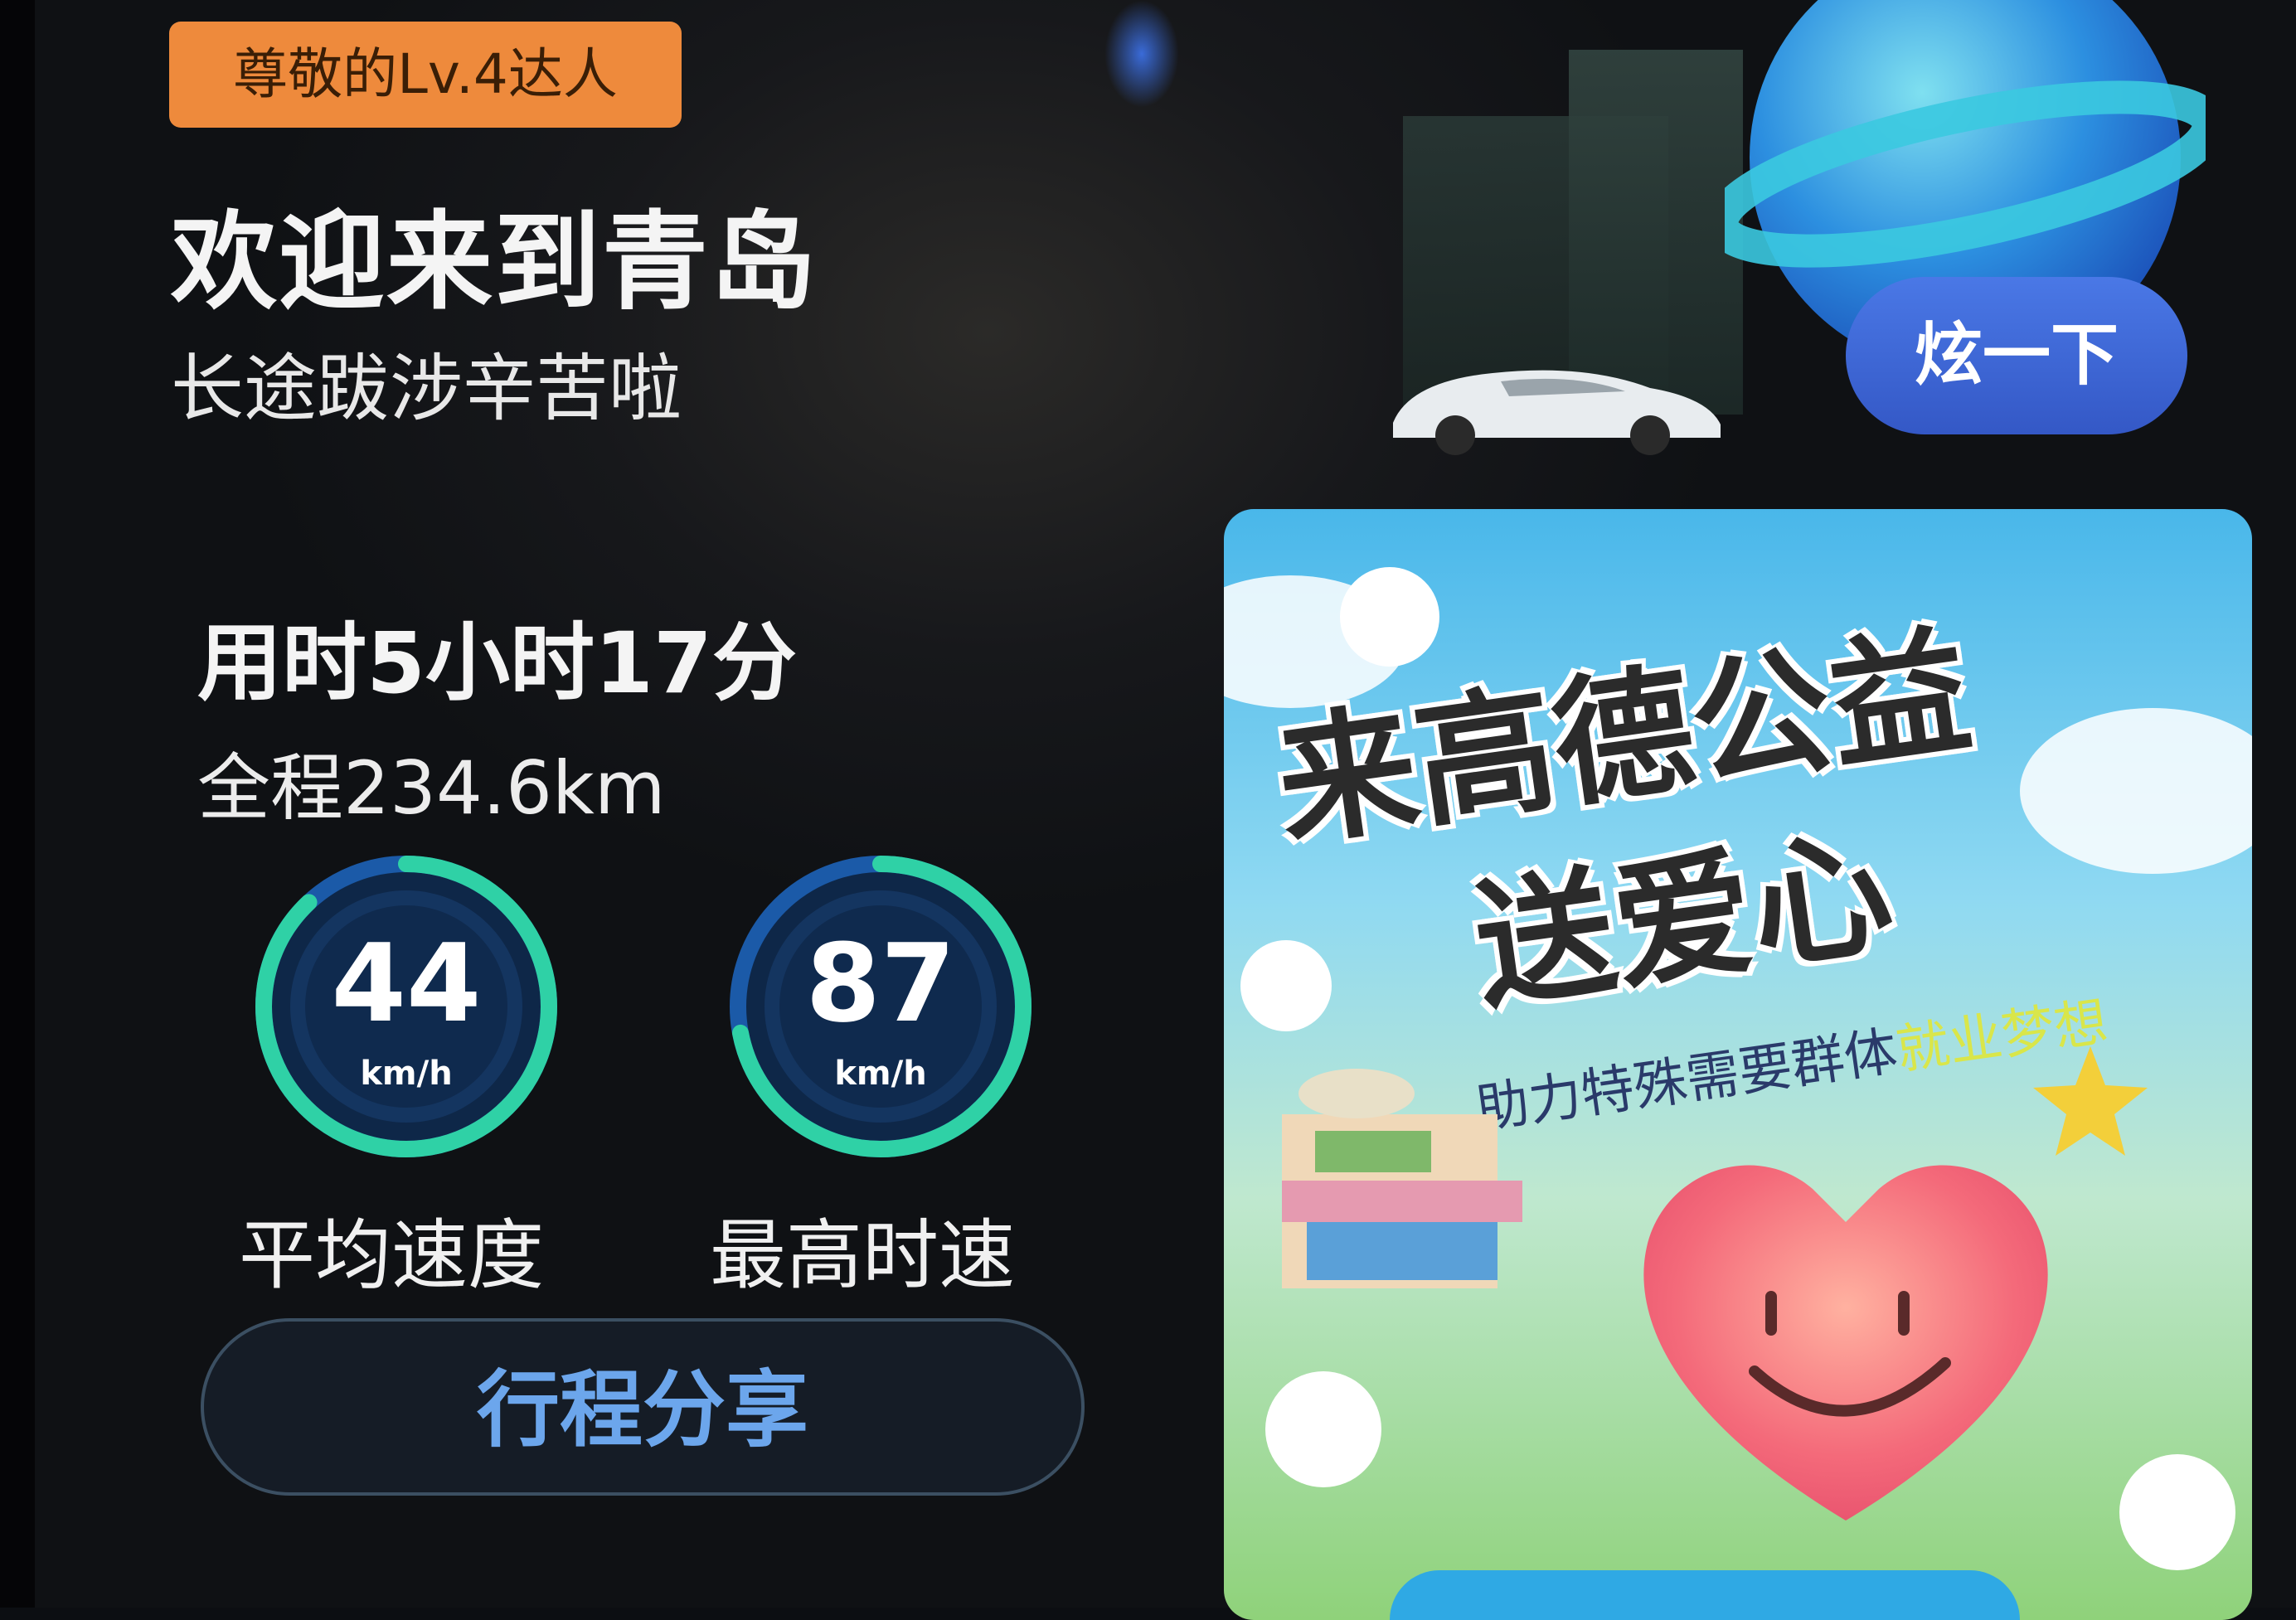 This screenshot has height=1620, width=2296. What do you see at coordinates (863, 1255) in the screenshot?
I see `max-speed-label: 最高时速` at bounding box center [863, 1255].